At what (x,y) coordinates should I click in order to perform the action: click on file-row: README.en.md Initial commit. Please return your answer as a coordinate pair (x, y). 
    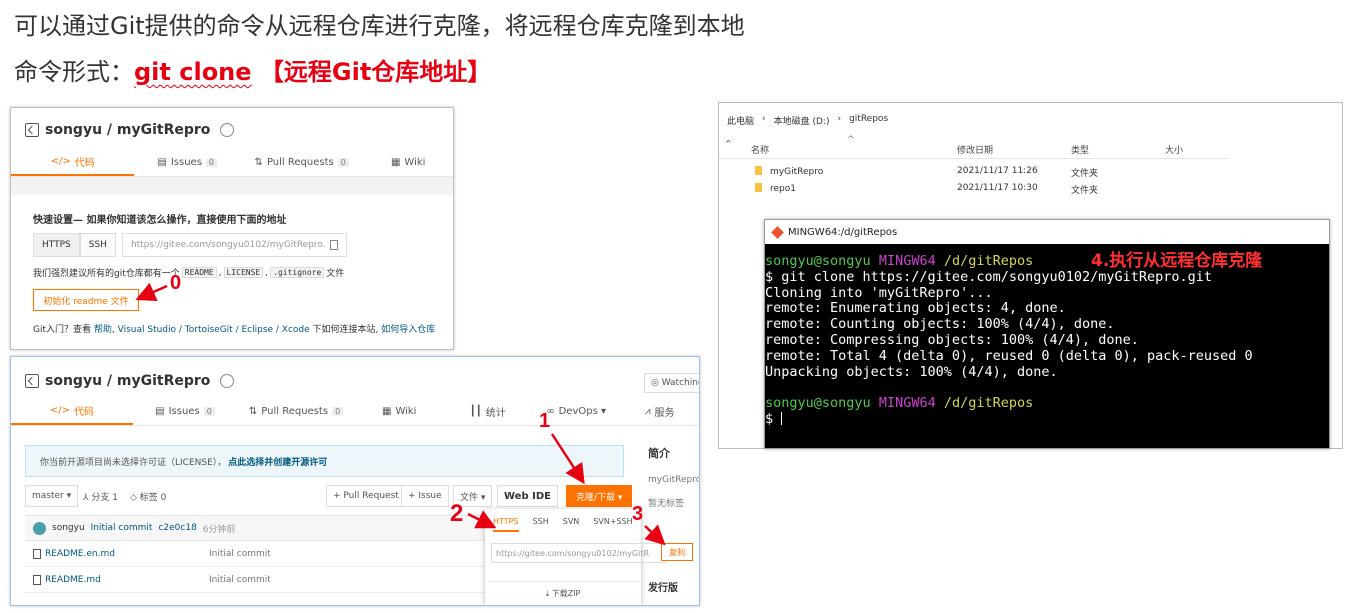
    Looking at the image, I should click on (255, 554).